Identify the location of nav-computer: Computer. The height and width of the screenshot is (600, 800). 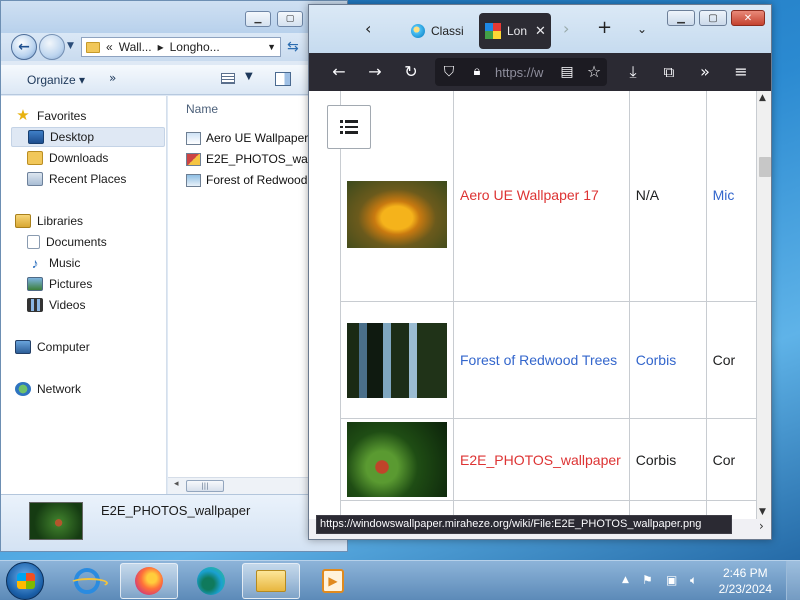
(88, 347).